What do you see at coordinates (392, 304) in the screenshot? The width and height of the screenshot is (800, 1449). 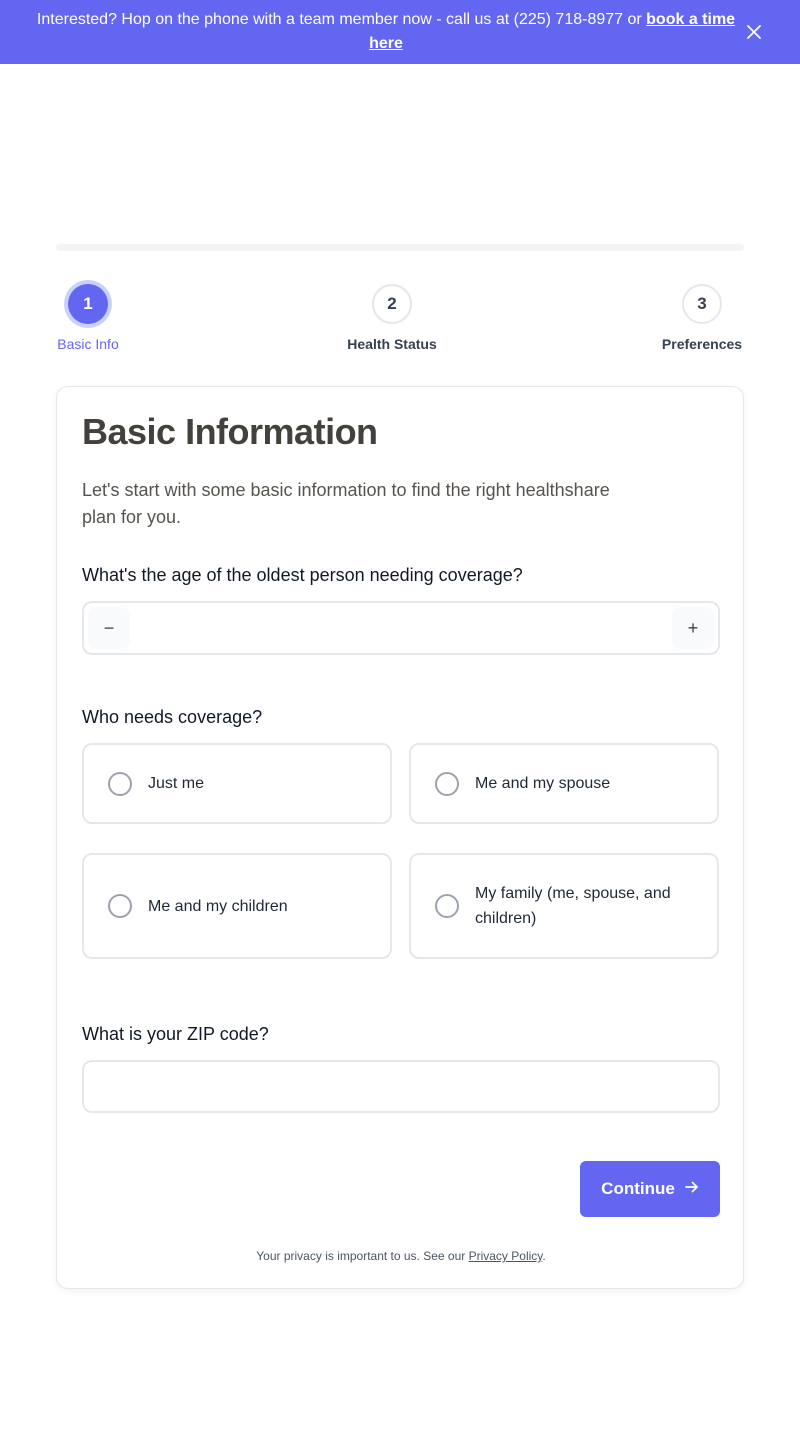 I see `step-number: 2` at bounding box center [392, 304].